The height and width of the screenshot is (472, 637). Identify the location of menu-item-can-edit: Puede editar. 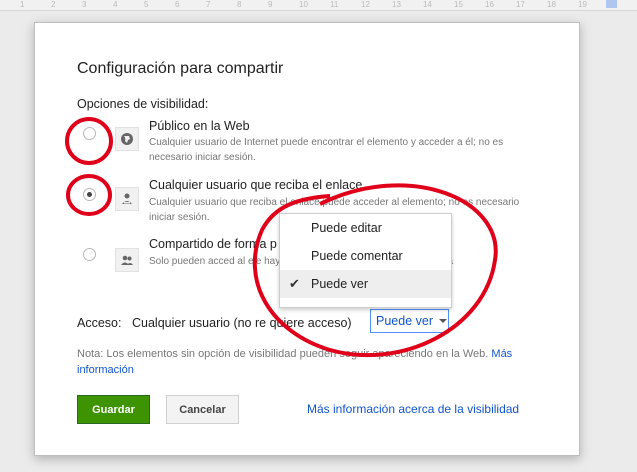
(365, 228).